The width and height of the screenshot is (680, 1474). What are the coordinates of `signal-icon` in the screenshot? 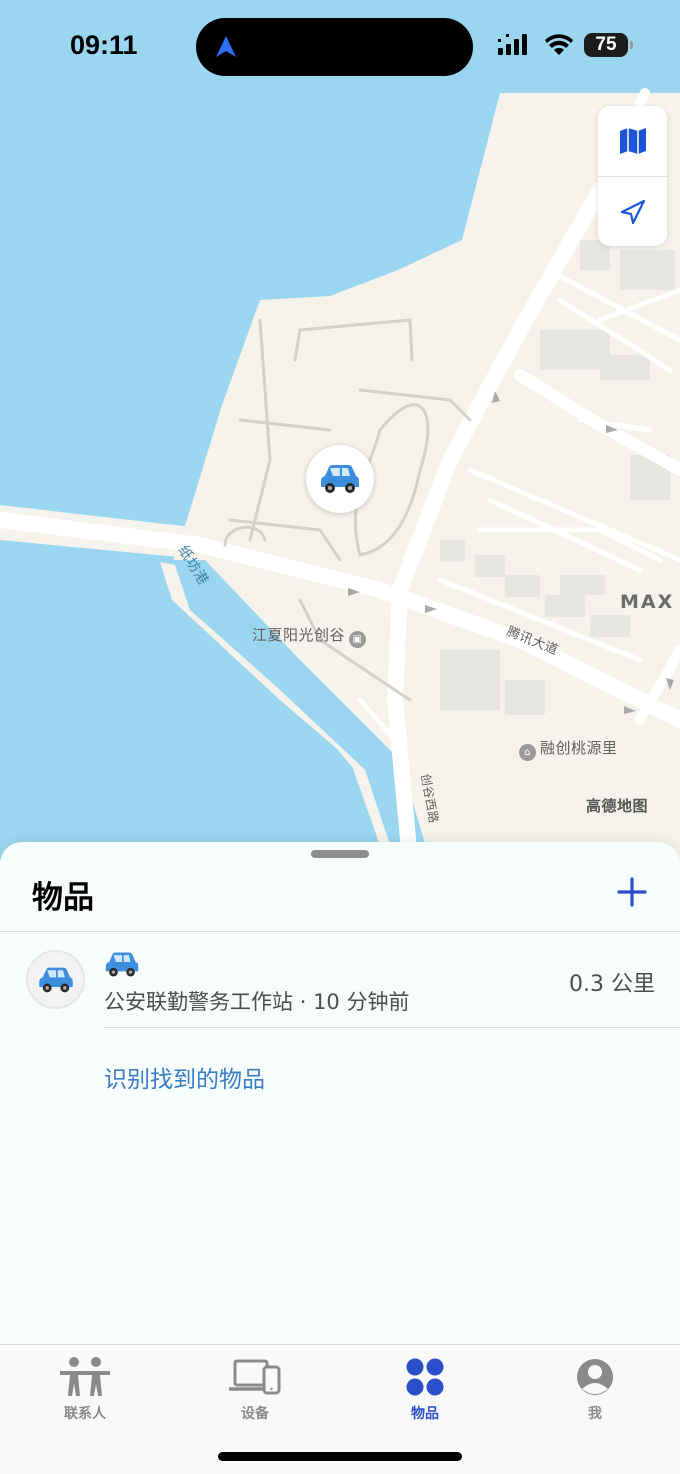 It's located at (512, 44).